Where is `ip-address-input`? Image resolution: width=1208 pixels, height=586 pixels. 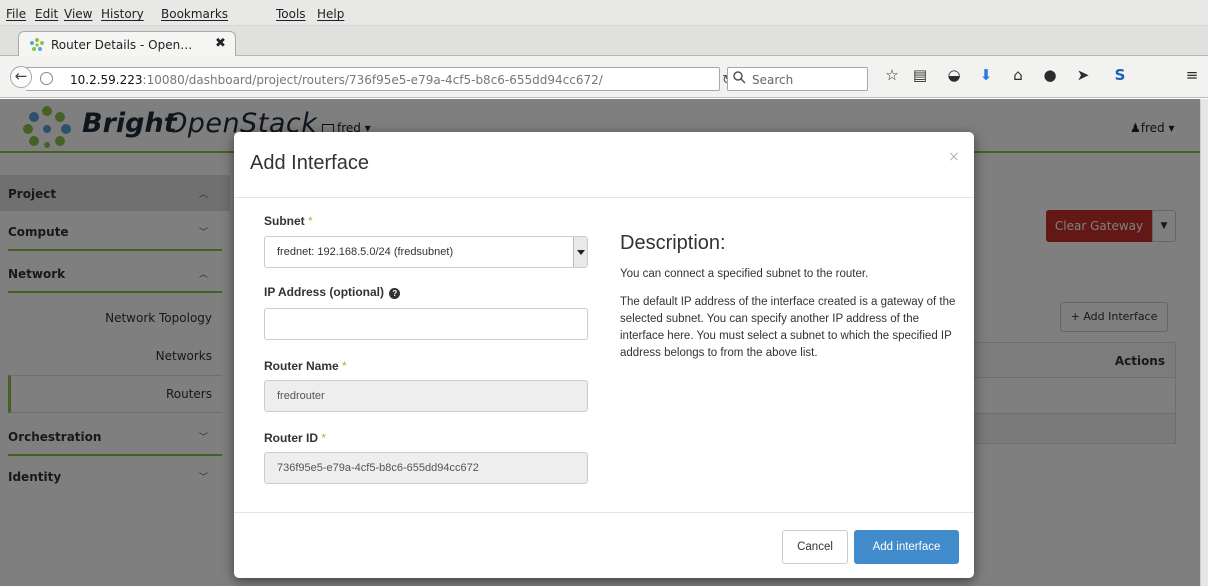
ip-address-input is located at coordinates (426, 324).